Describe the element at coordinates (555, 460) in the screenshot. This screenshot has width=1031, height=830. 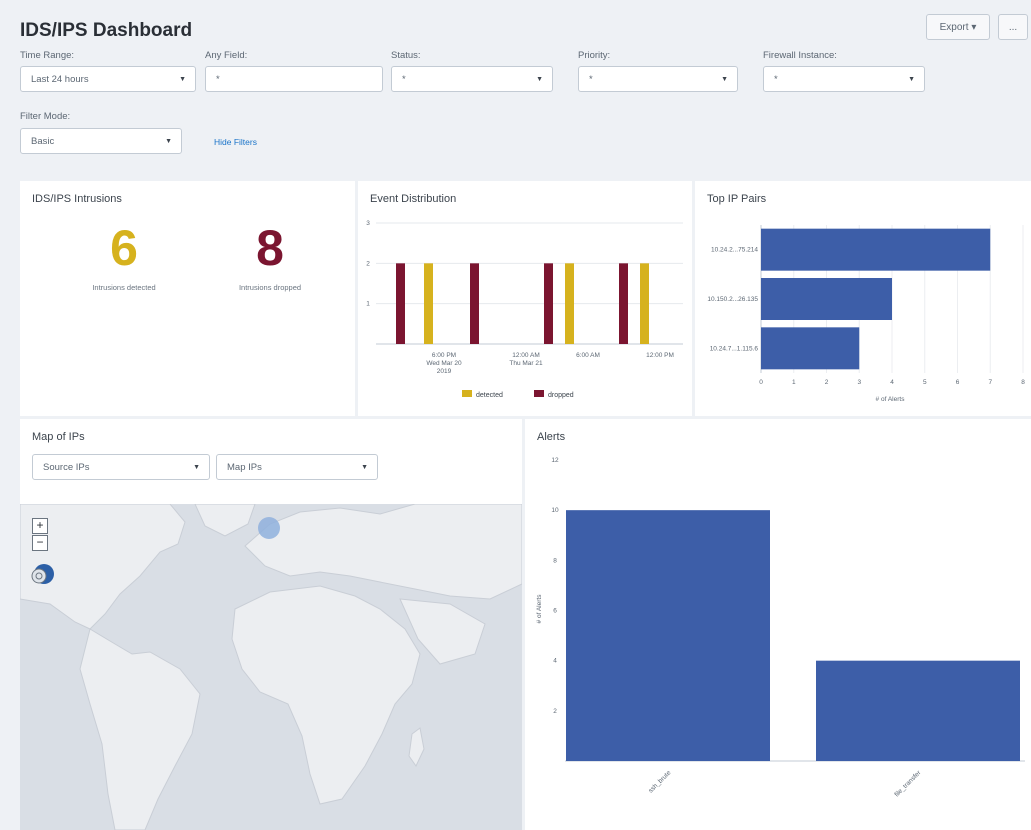
I see `y-tick-label: 12` at that location.